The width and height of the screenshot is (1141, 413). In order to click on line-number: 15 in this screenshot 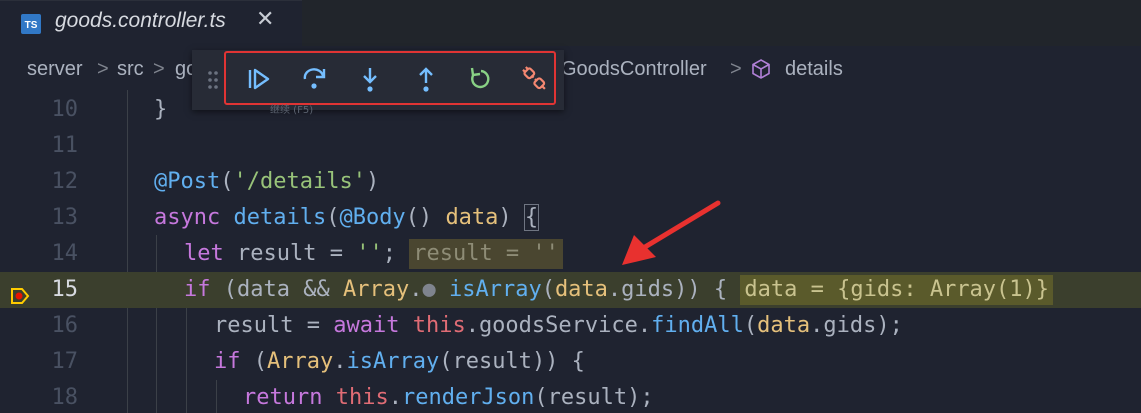, I will do `click(65, 289)`.